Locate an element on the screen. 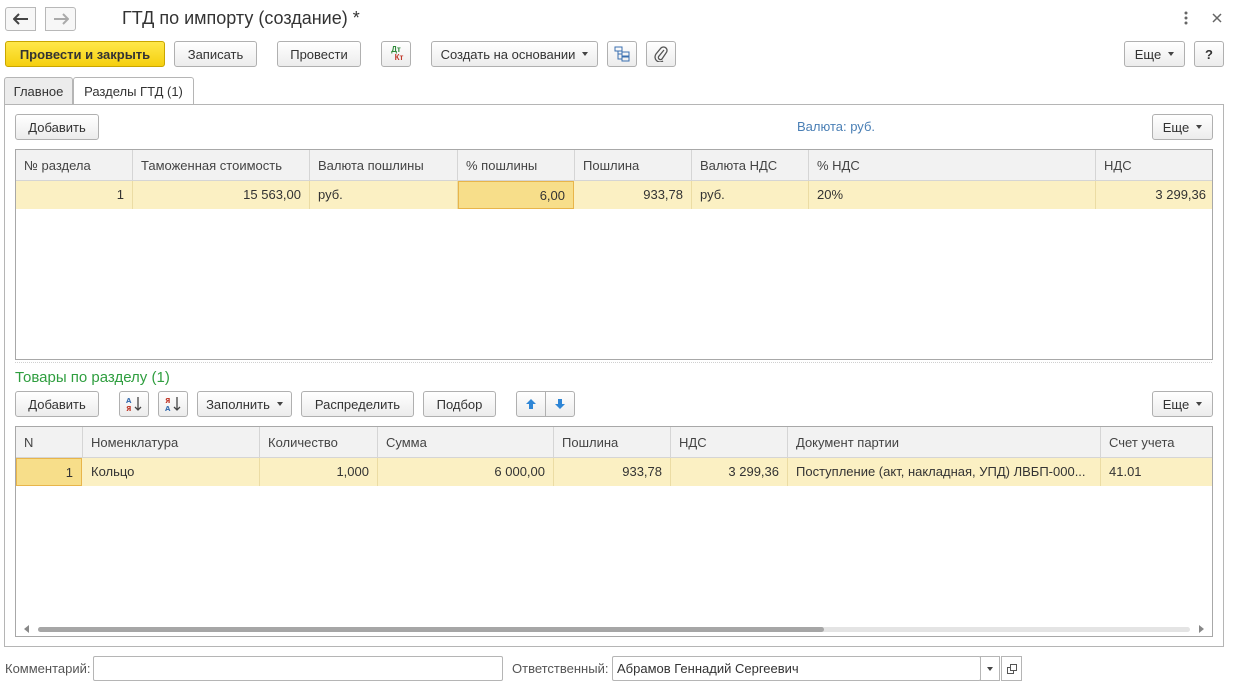  table-cell: 6,00 is located at coordinates (516, 195).